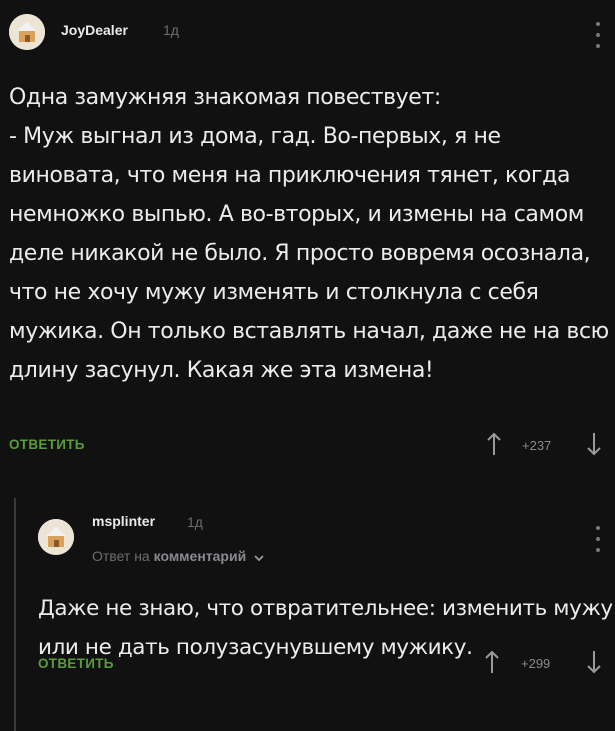 This screenshot has width=615, height=731. I want to click on comment-author: JoyDealer, so click(94, 30).